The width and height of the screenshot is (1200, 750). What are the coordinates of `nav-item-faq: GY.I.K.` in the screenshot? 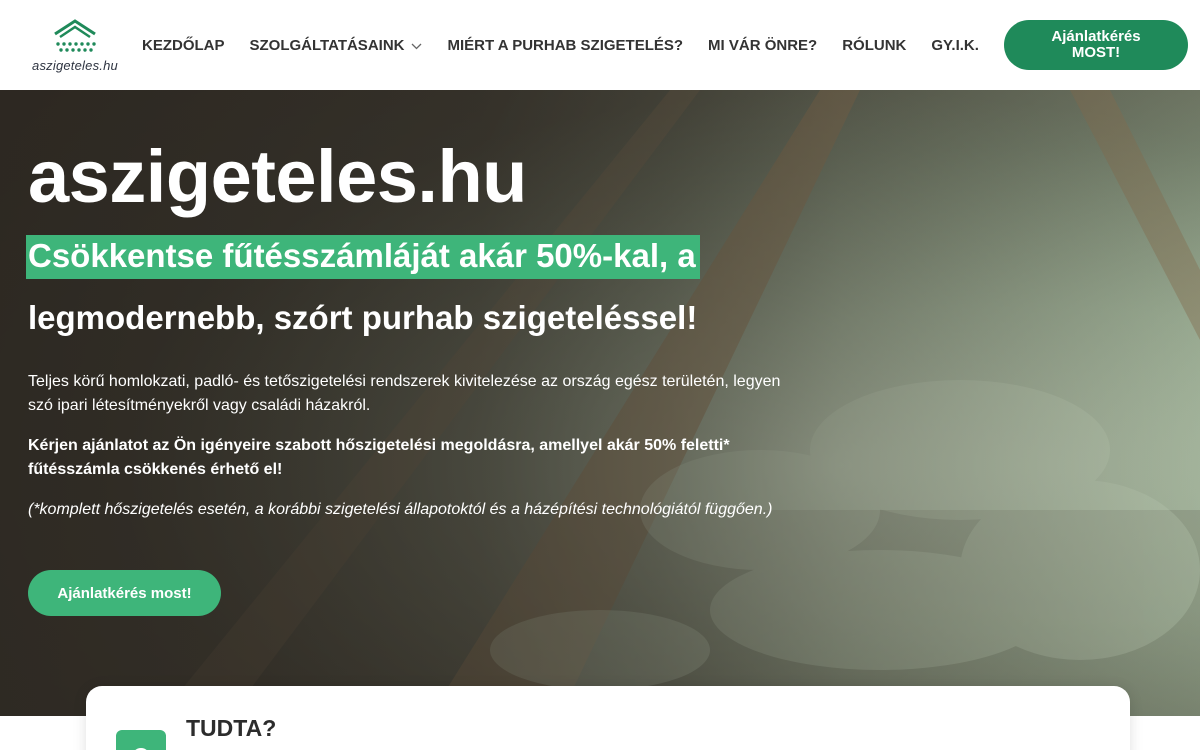 It's located at (955, 45).